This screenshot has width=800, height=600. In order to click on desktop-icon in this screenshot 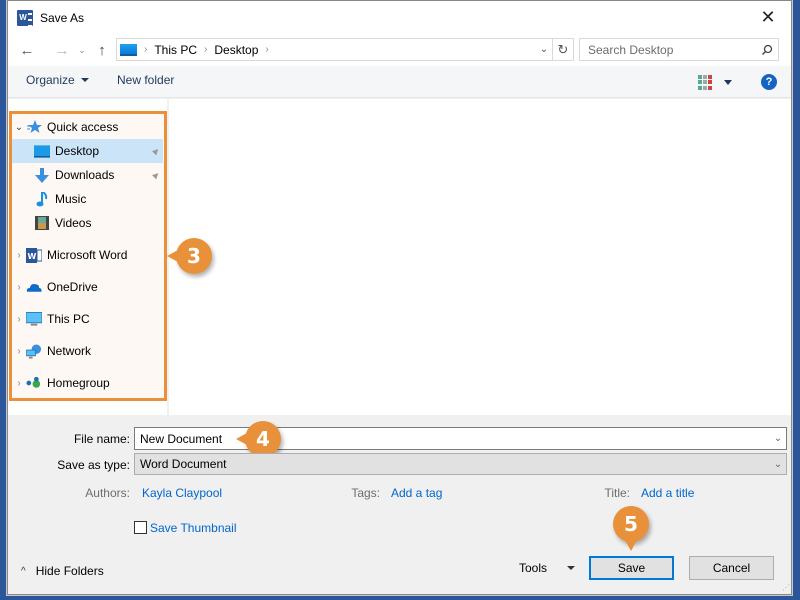, I will do `click(42, 151)`.